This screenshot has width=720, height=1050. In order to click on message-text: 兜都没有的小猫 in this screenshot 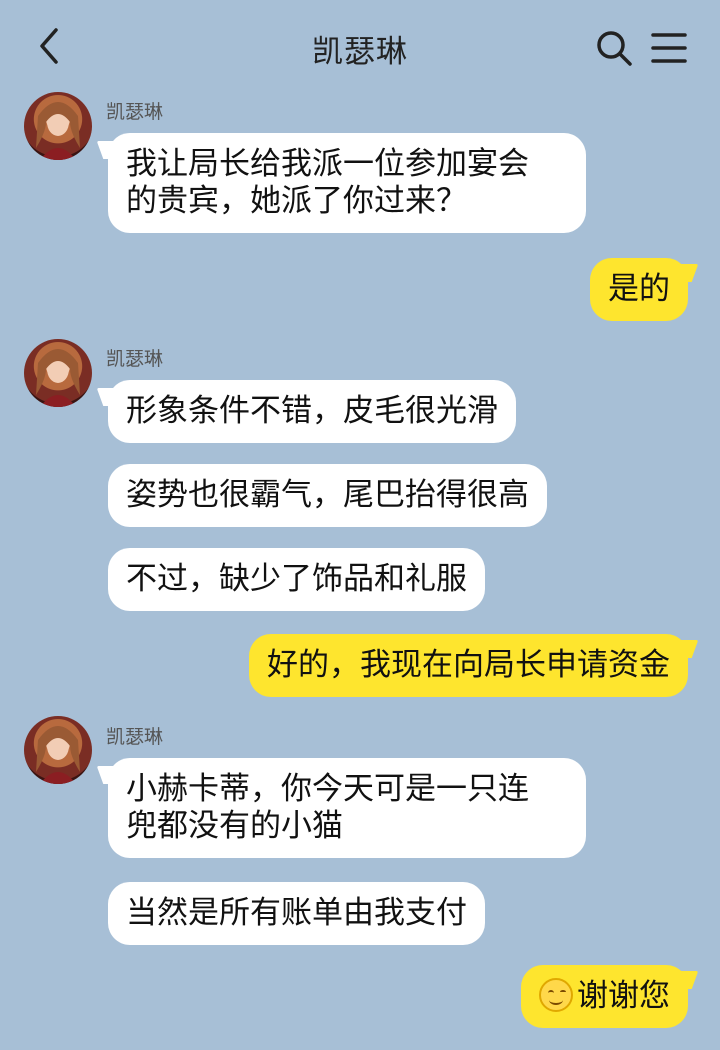, I will do `click(234, 826)`.